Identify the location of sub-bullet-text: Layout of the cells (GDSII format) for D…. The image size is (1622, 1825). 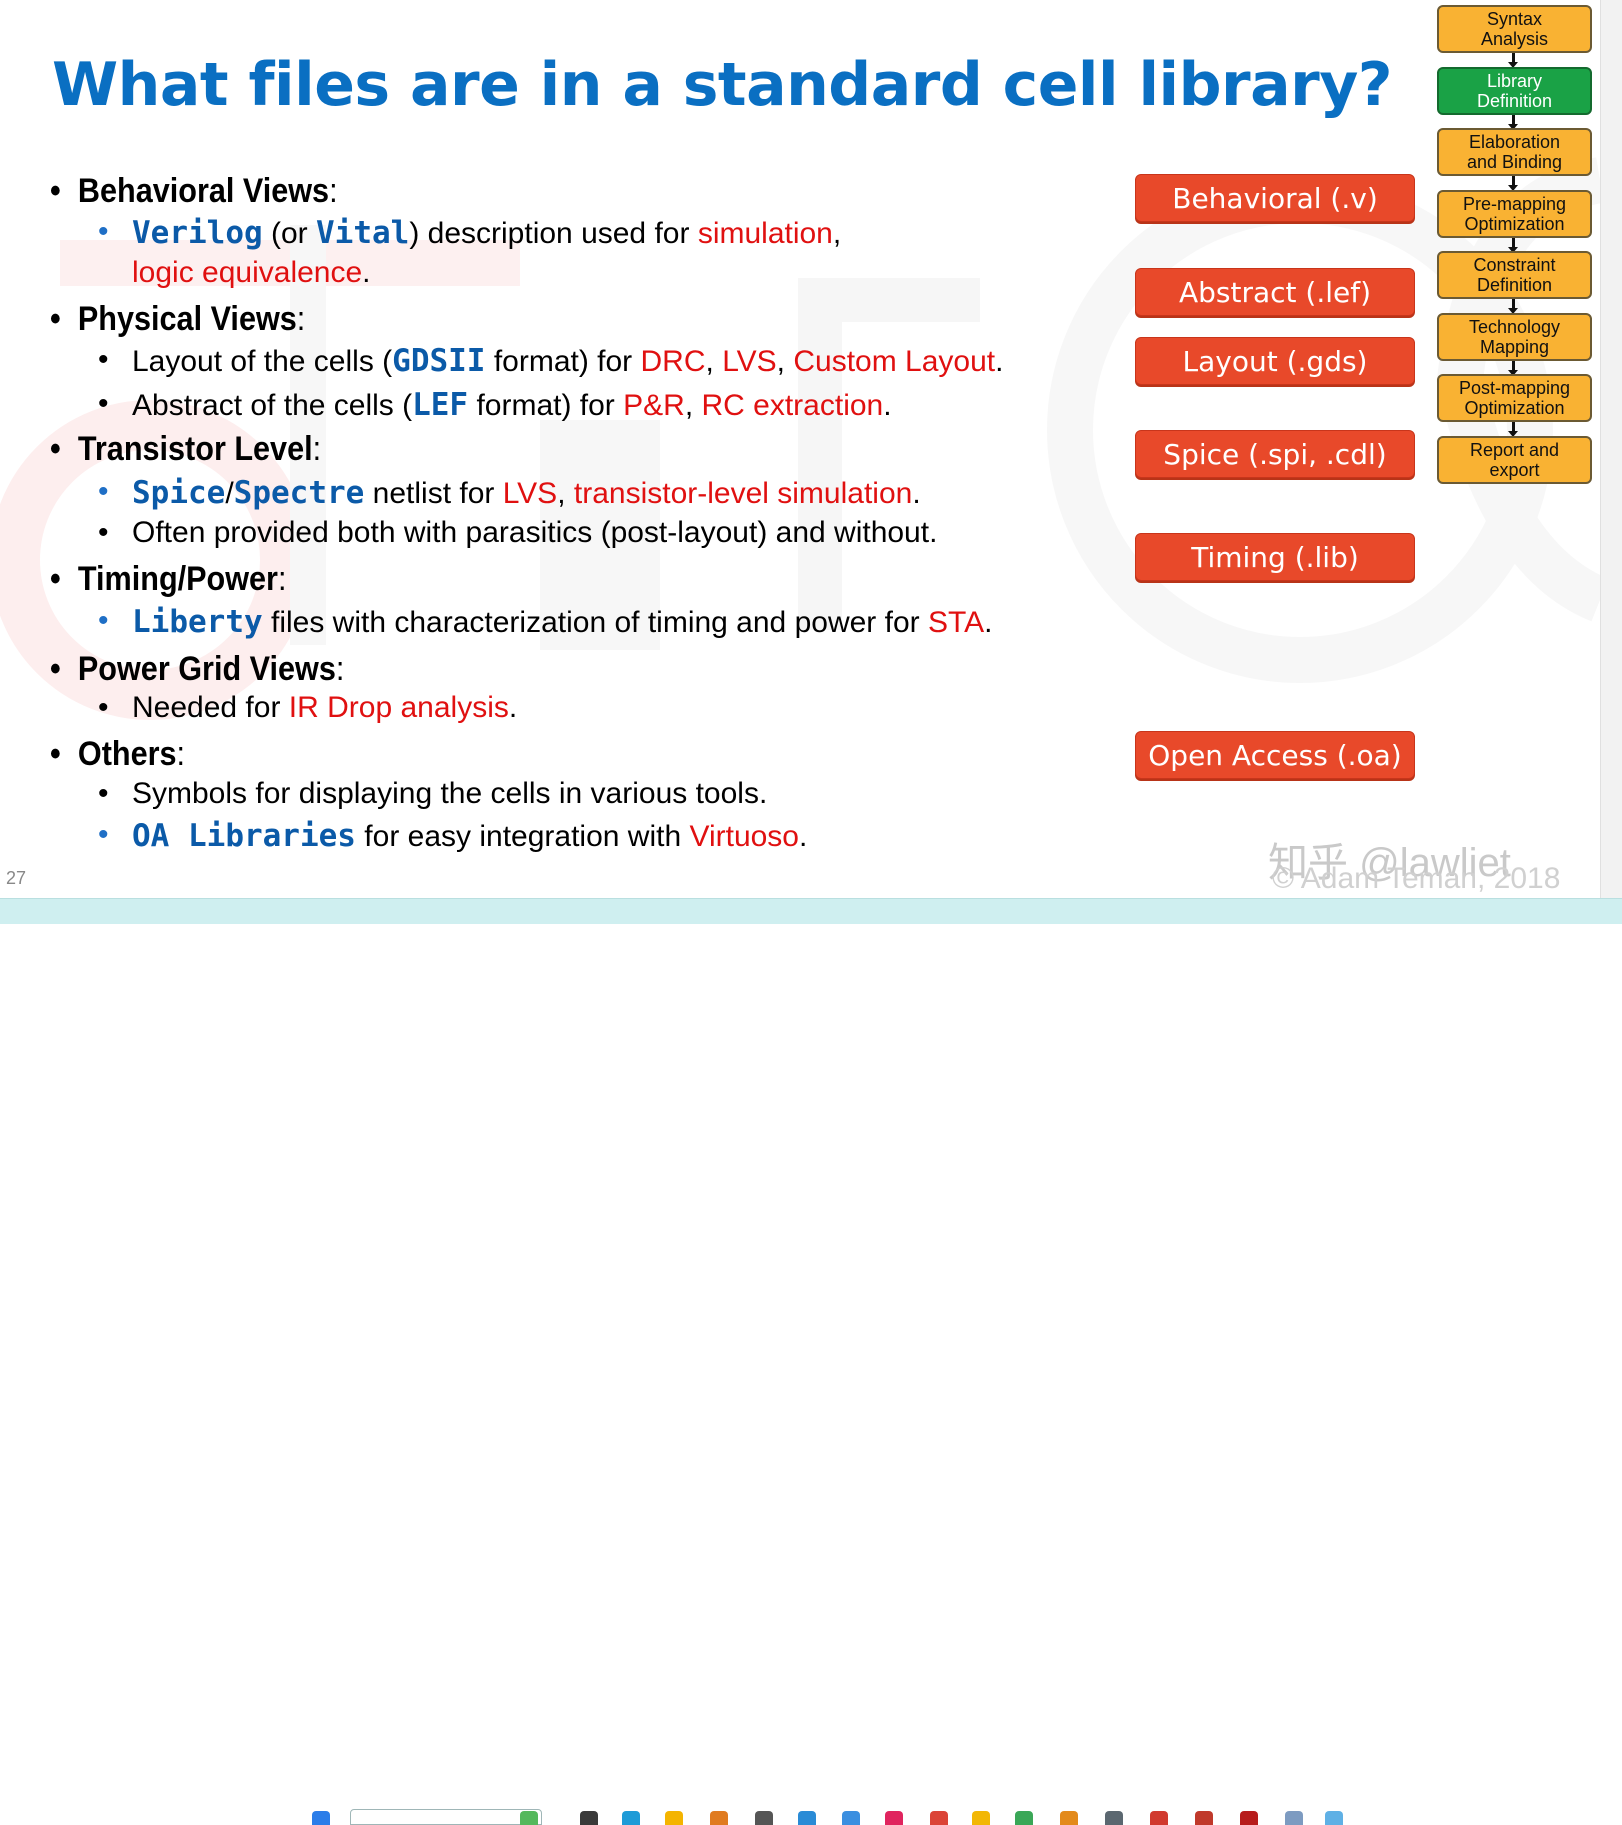
(568, 361).